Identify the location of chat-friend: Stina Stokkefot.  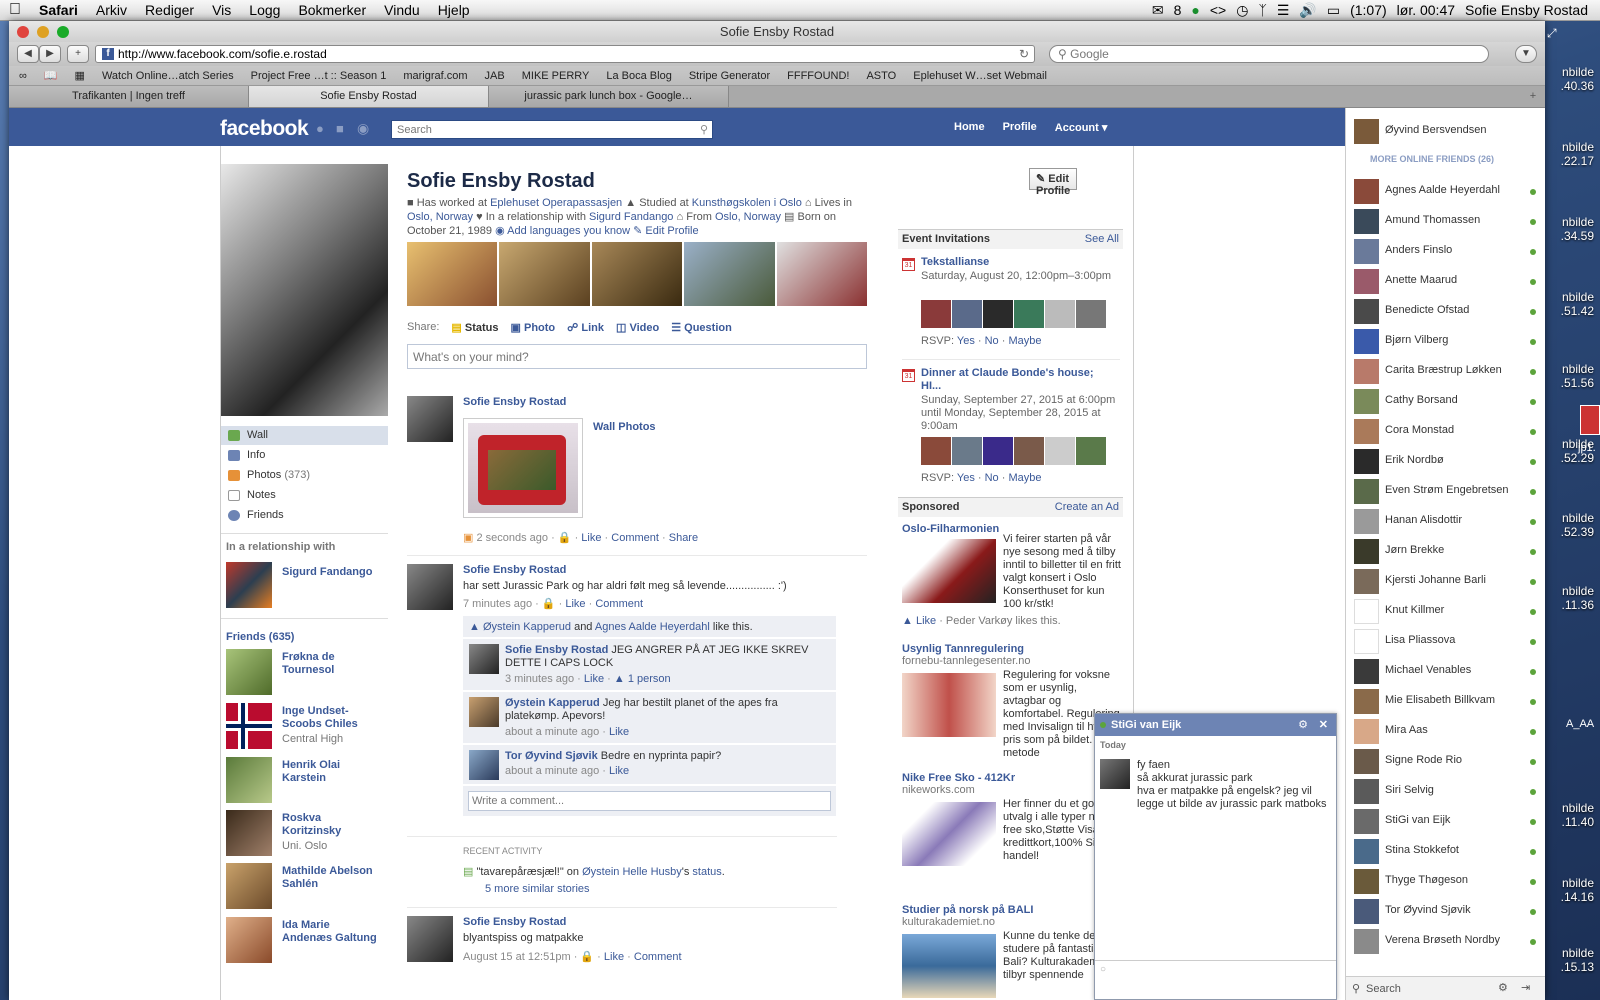
(1448, 851).